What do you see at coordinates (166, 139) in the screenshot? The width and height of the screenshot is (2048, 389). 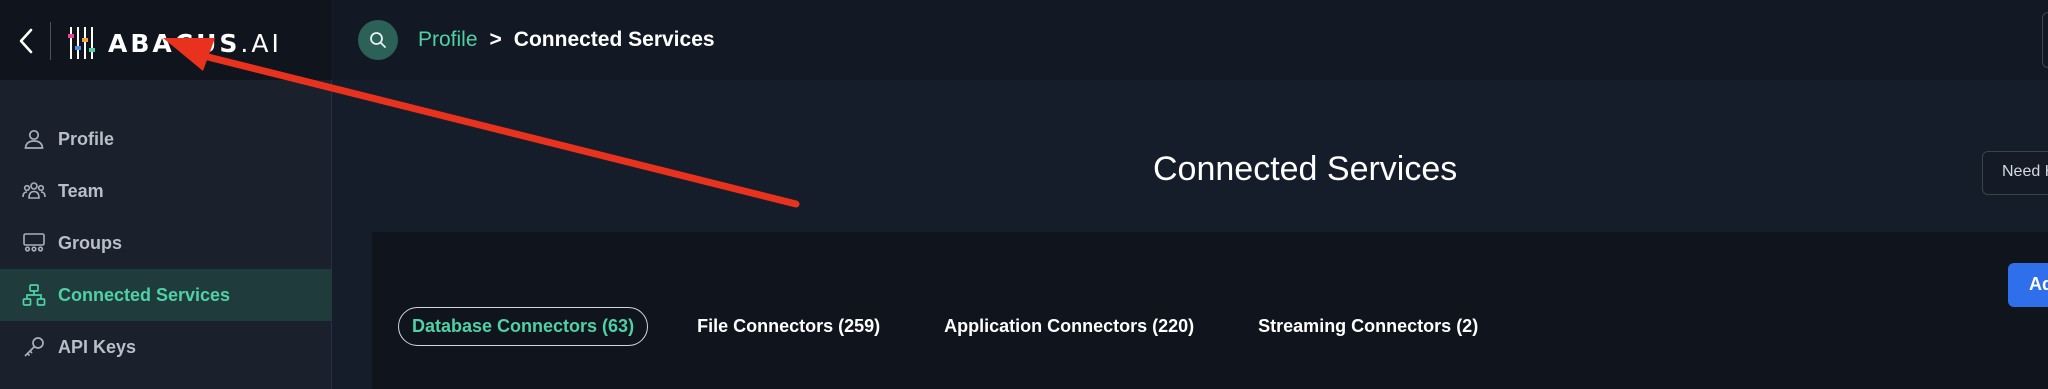 I see `sidebar-item-profile: Profile` at bounding box center [166, 139].